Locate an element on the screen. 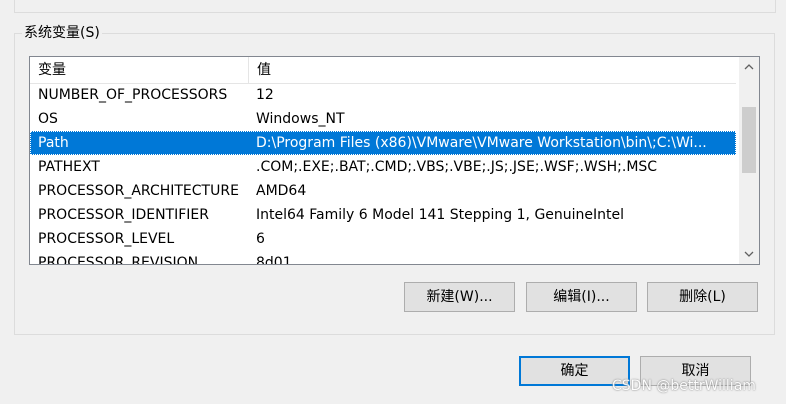 This screenshot has height=404, width=786. variable-value-cell: 6 is located at coordinates (260, 239).